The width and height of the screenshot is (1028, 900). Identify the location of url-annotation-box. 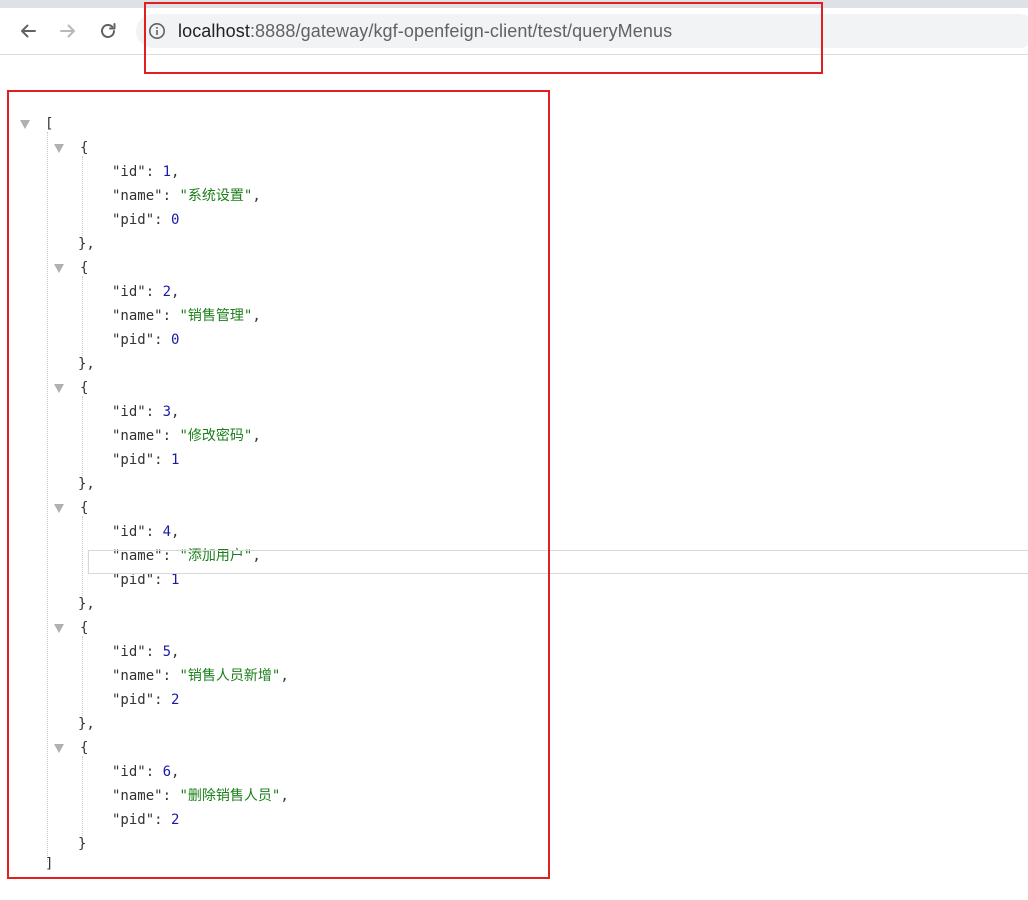
(483, 38).